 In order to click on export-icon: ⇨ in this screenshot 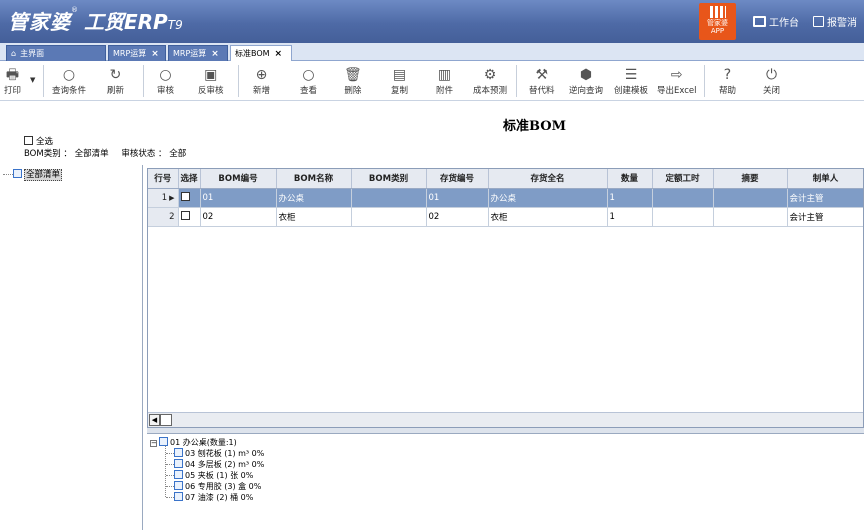, I will do `click(676, 75)`.